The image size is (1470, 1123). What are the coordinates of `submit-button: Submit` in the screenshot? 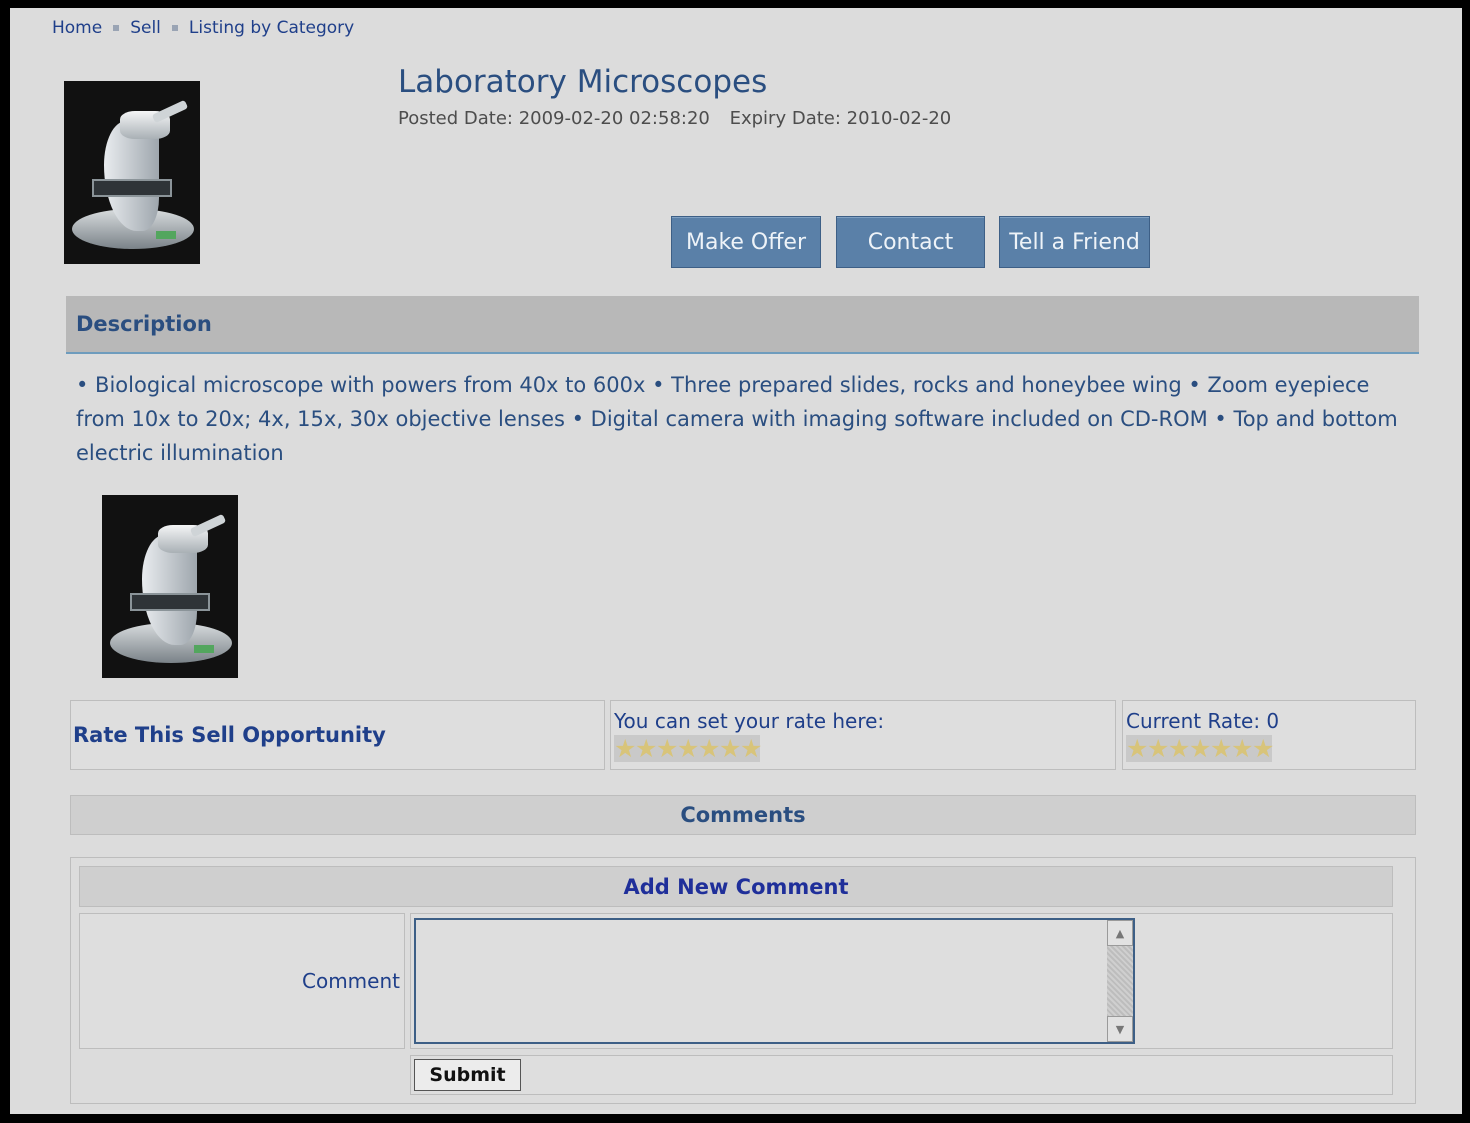 It's located at (467, 1075).